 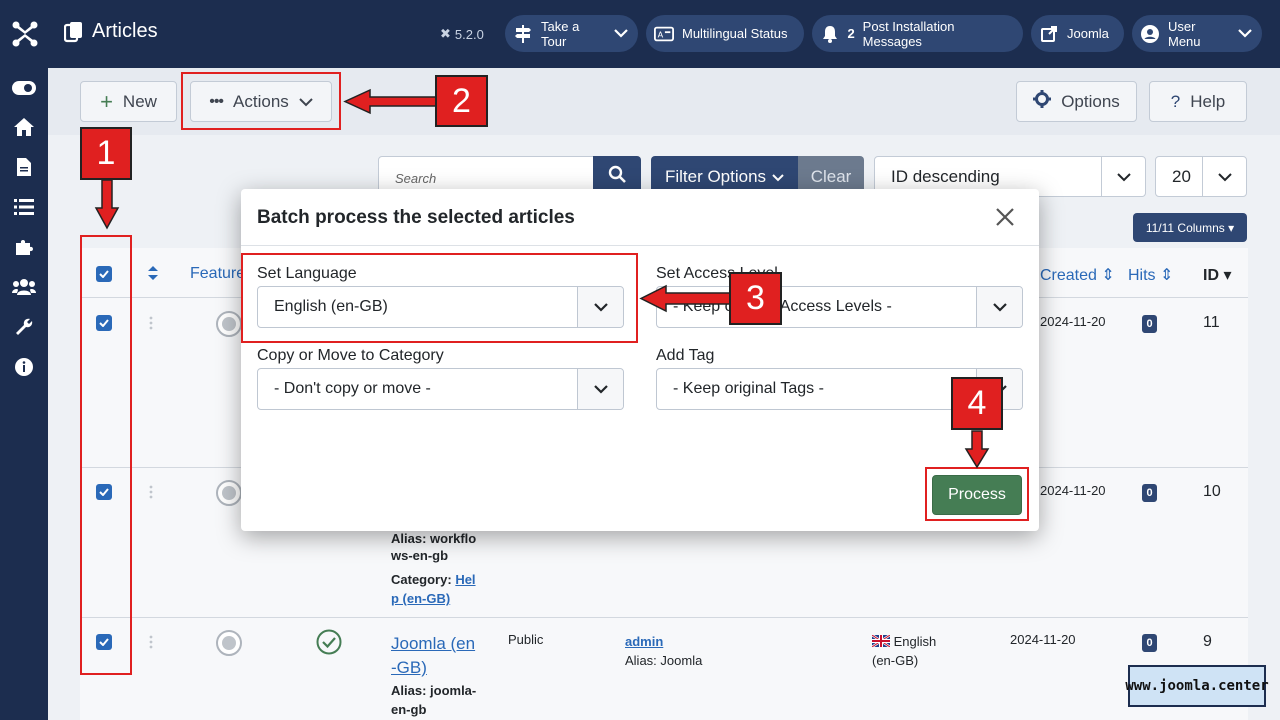 I want to click on limit-select: 20, so click(x=1201, y=176).